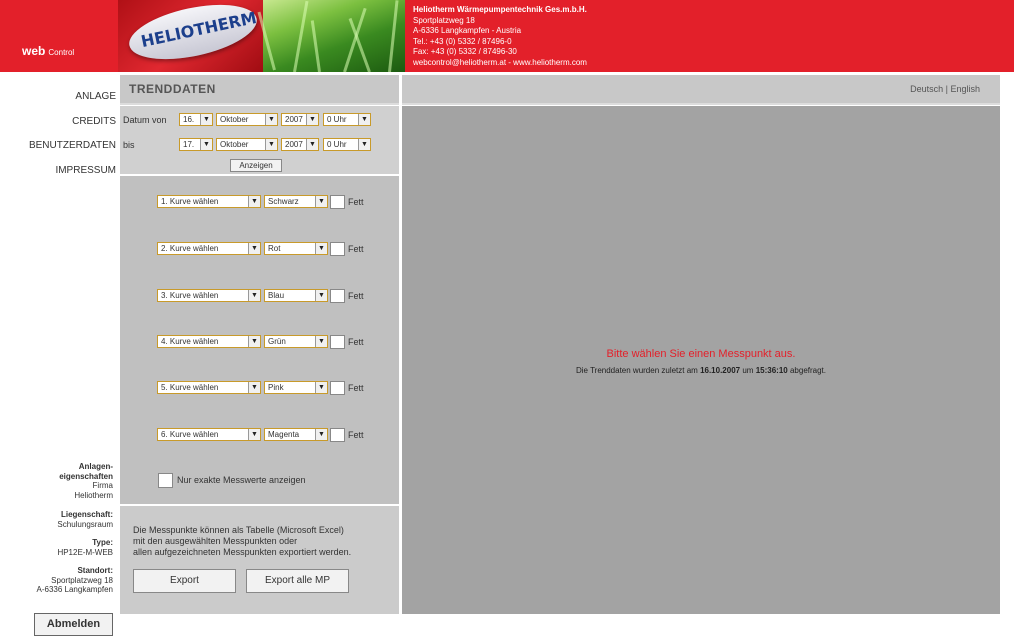 The width and height of the screenshot is (1014, 638). I want to click on liegenschaft-label: Liegenschaft:, so click(86, 514).